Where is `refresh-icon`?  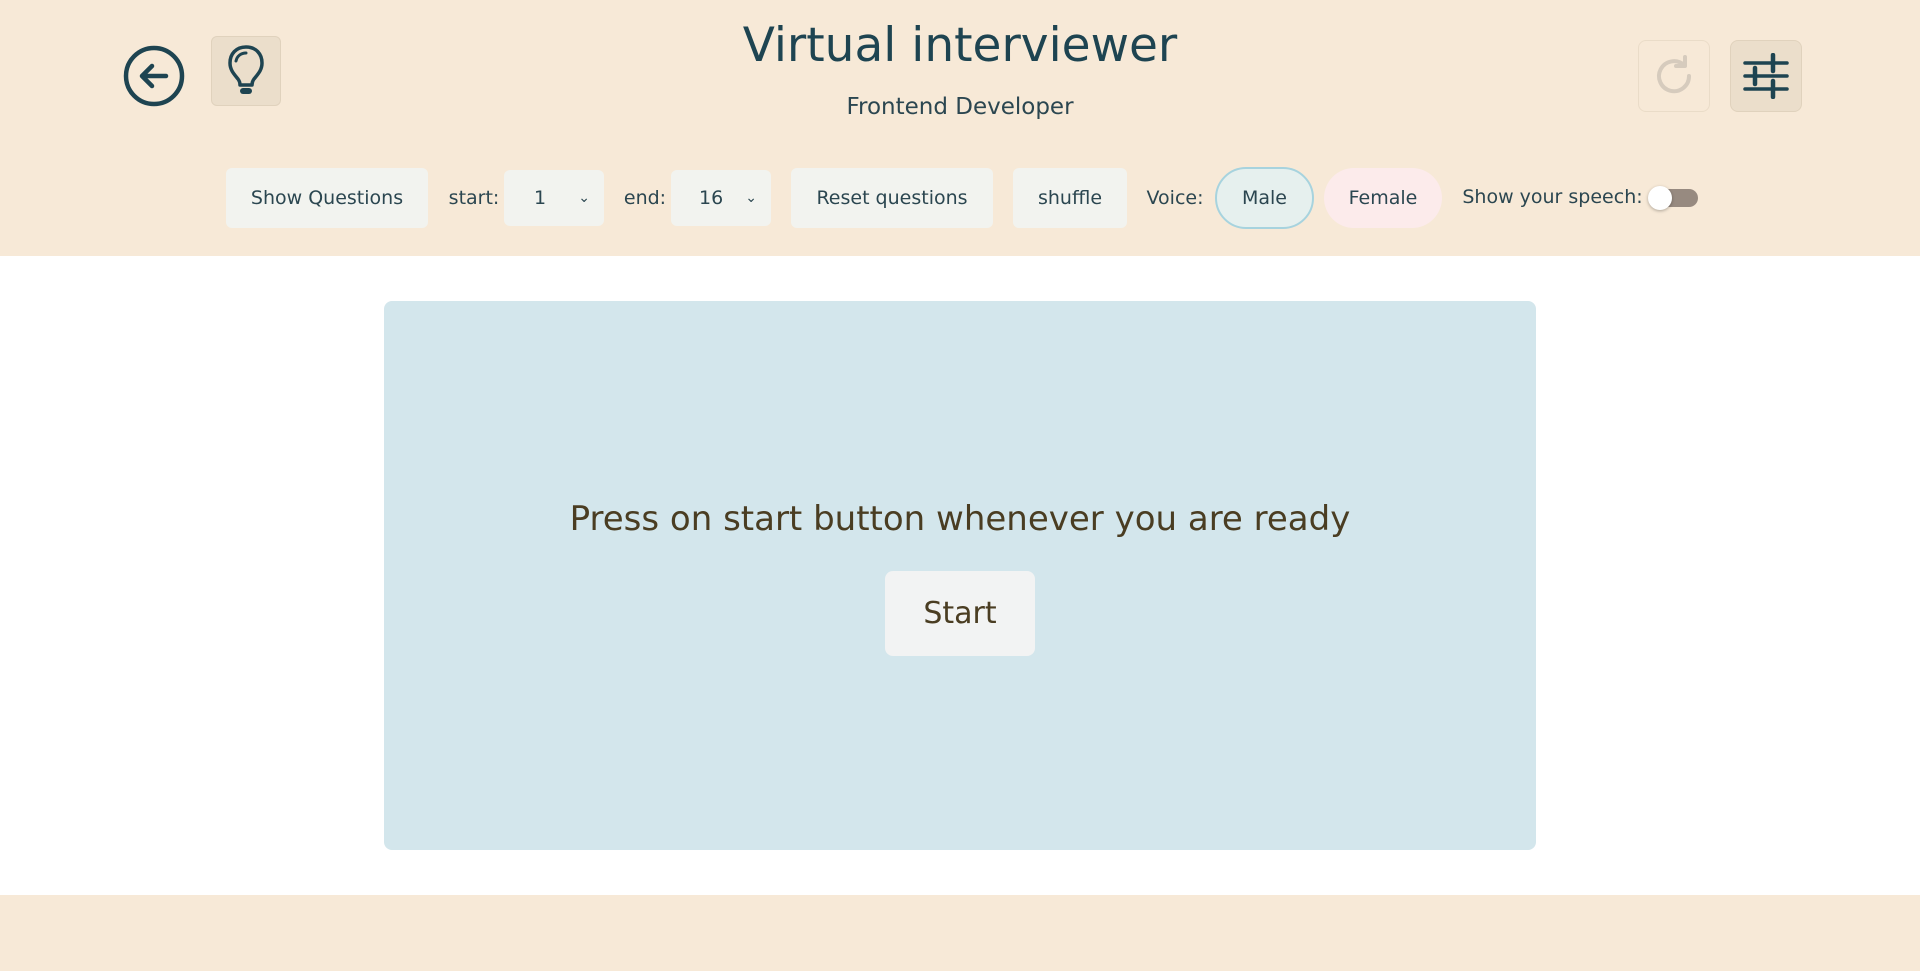
refresh-icon is located at coordinates (1674, 74).